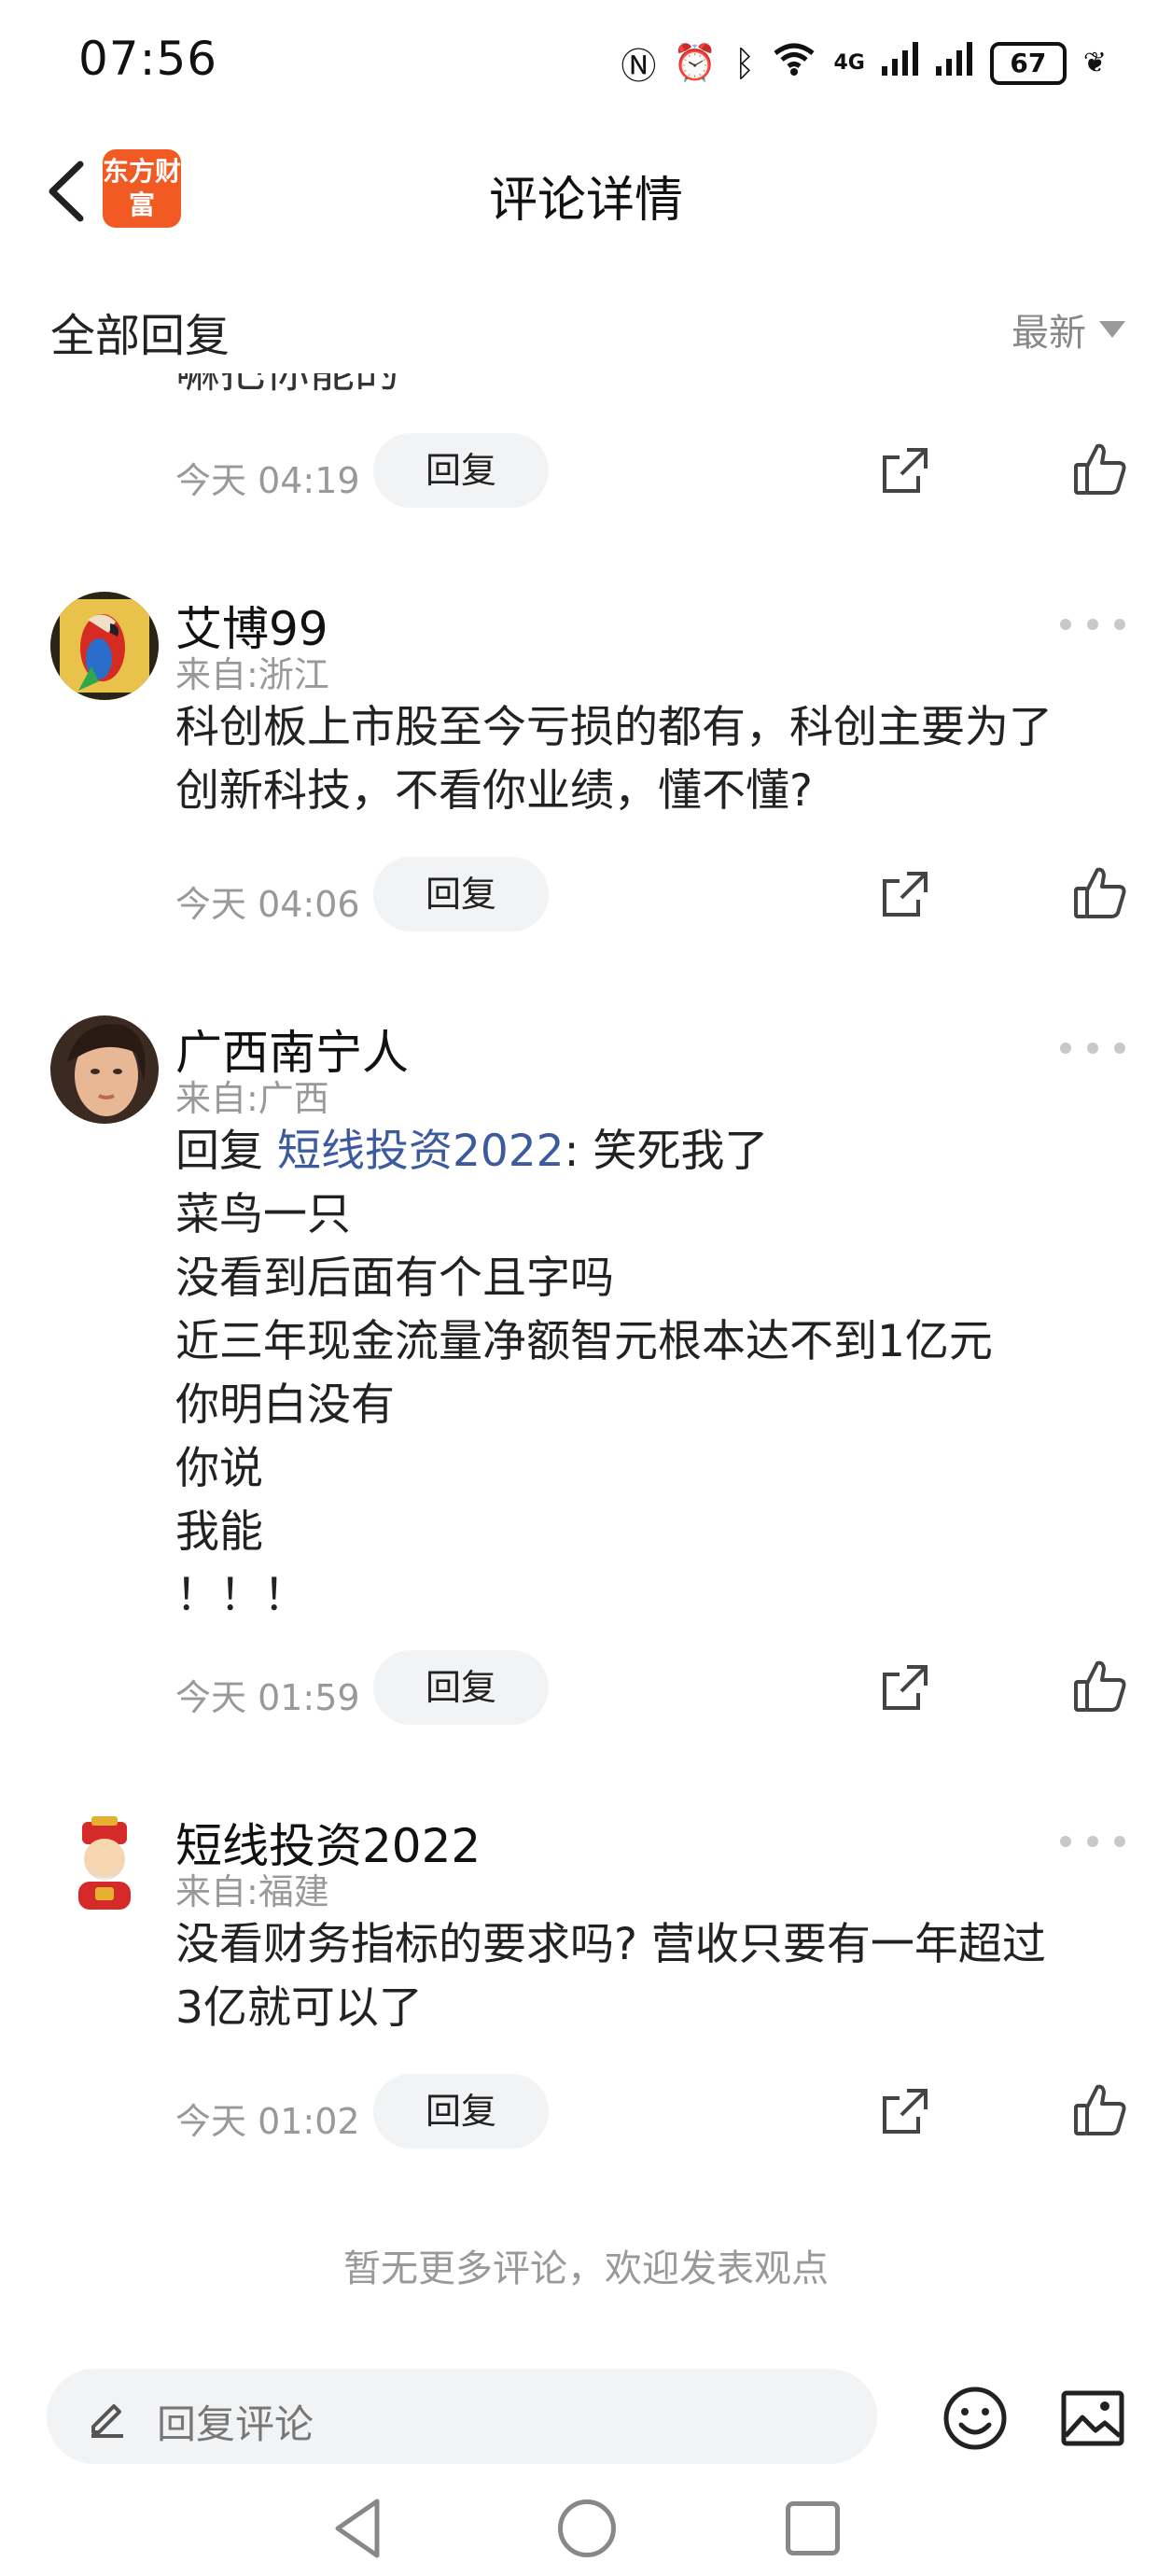 The image size is (1172, 2576). Describe the element at coordinates (666, 1151) in the screenshot. I see `reply-text: : 笑死我了` at that location.